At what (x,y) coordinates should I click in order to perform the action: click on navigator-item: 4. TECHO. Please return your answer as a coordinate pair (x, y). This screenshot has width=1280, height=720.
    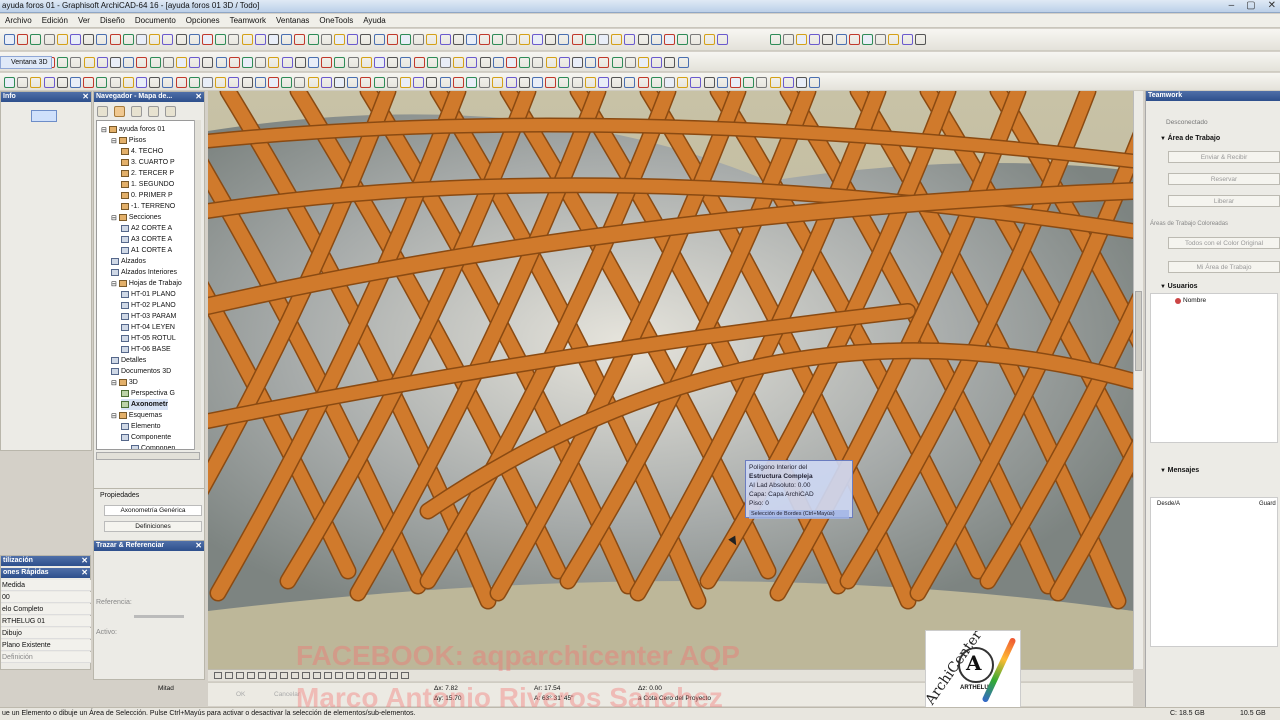
    Looking at the image, I should click on (142, 151).